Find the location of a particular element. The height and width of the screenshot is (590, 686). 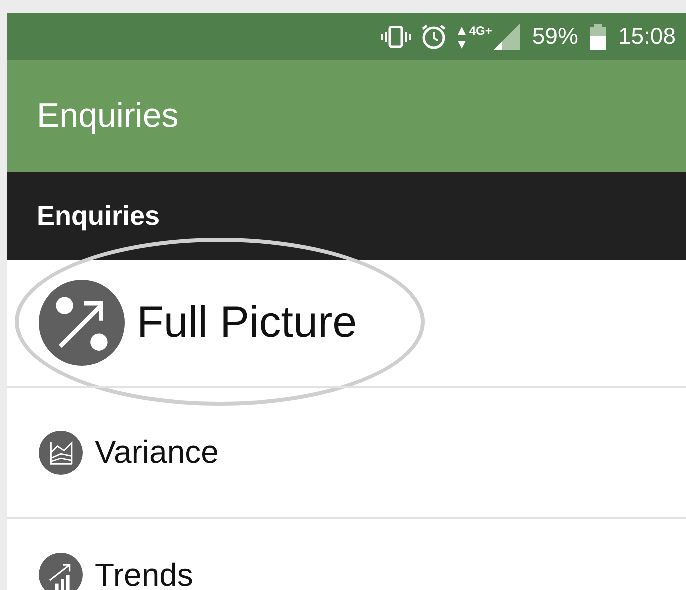

item-label: Variance is located at coordinates (157, 452).